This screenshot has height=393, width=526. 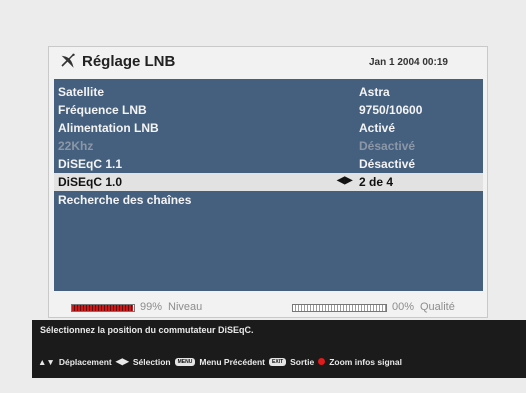 What do you see at coordinates (377, 128) in the screenshot?
I see `setting-value: Activé` at bounding box center [377, 128].